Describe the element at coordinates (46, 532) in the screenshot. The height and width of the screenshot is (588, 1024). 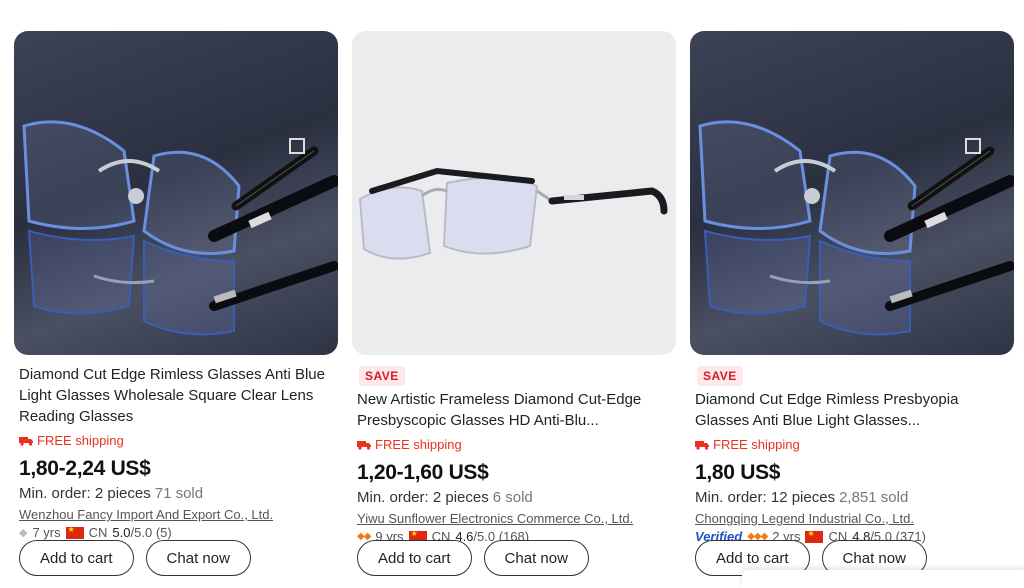
I see `supplier-years: 7 yrs` at that location.